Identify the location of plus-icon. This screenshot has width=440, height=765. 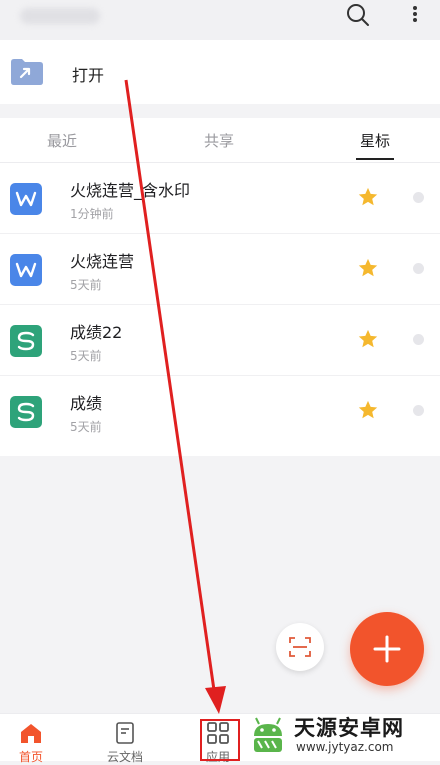
(387, 649).